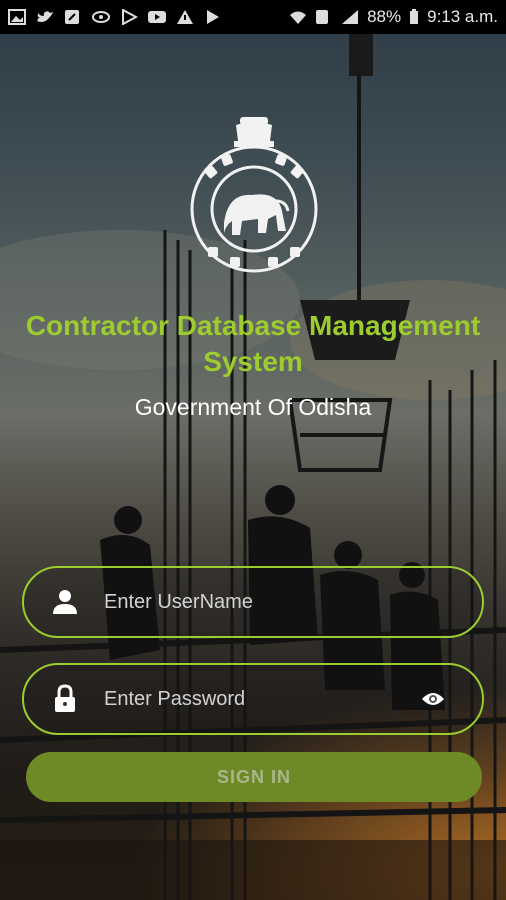 The height and width of the screenshot is (900, 506). I want to click on username-input, so click(293, 602).